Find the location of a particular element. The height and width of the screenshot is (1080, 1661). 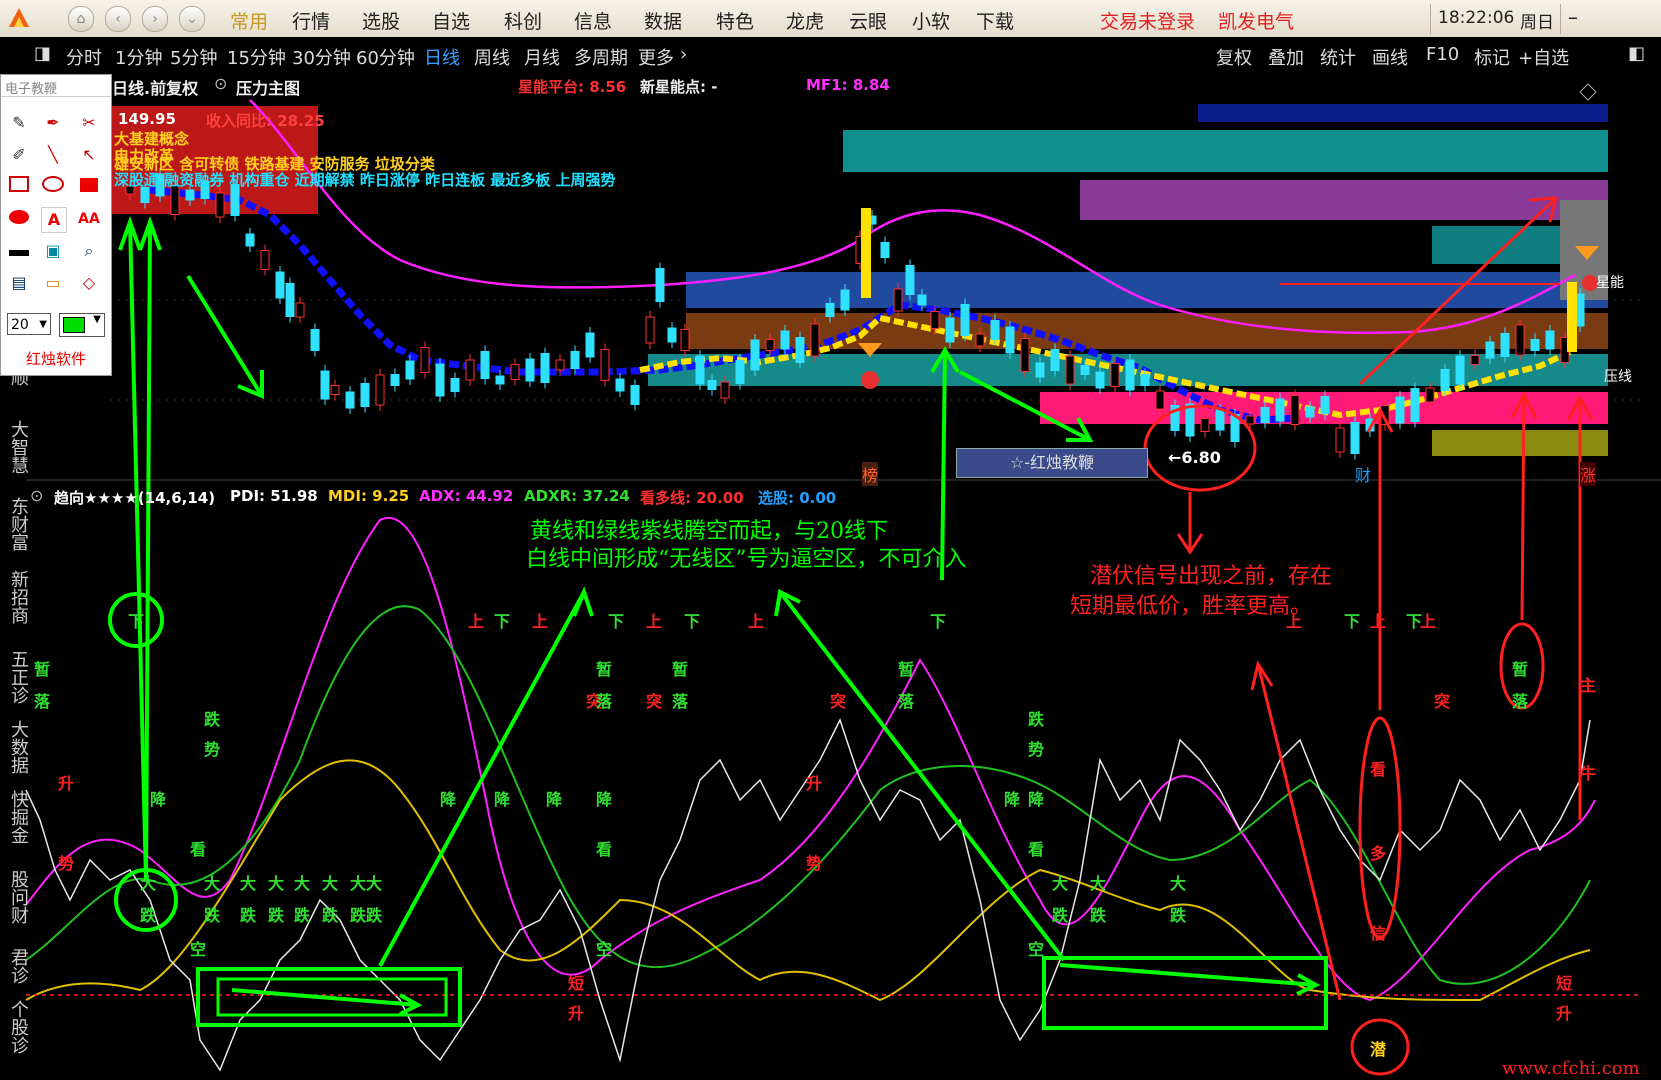

text-tool-icon: A is located at coordinates (54, 220).